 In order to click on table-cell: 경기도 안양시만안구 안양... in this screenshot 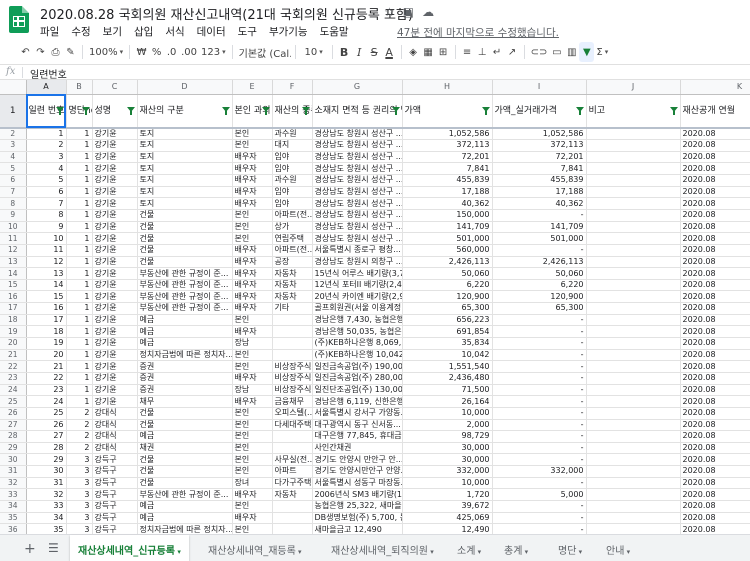, I will do `click(357, 471)`.